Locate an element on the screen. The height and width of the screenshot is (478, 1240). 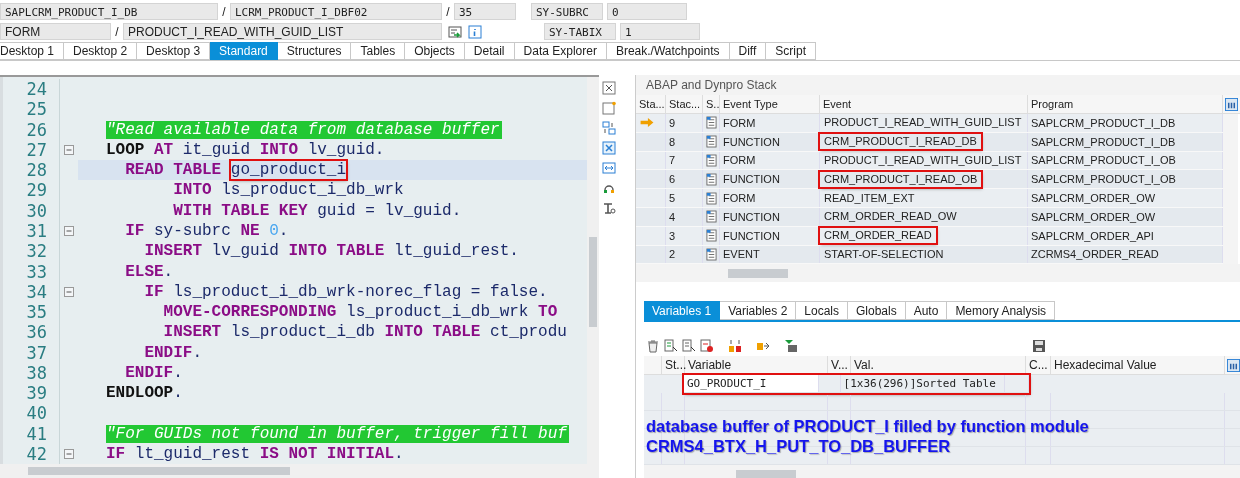
code-keyword: IF is located at coordinates (134, 231).